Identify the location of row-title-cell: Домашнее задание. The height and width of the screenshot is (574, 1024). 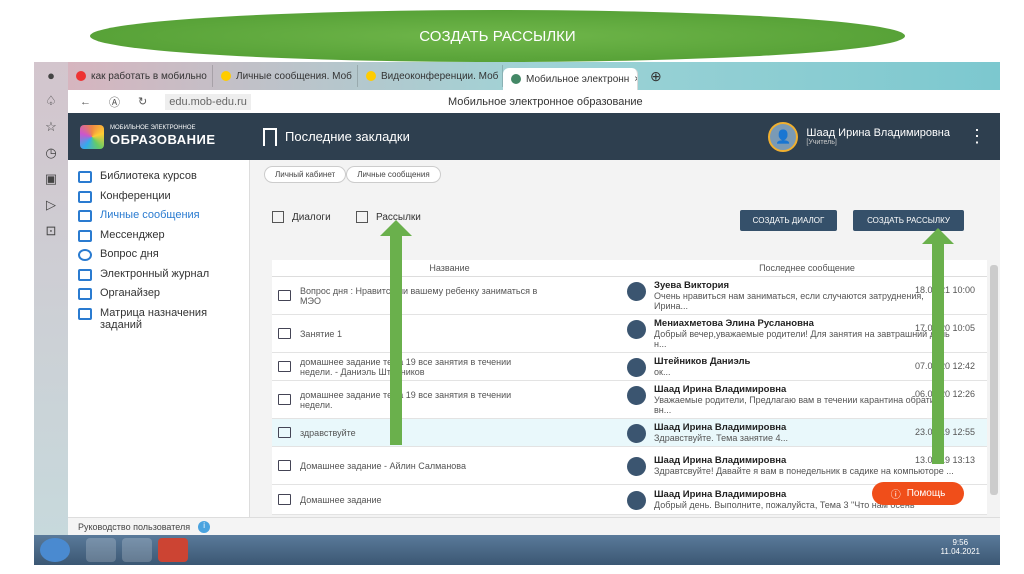
(449, 499).